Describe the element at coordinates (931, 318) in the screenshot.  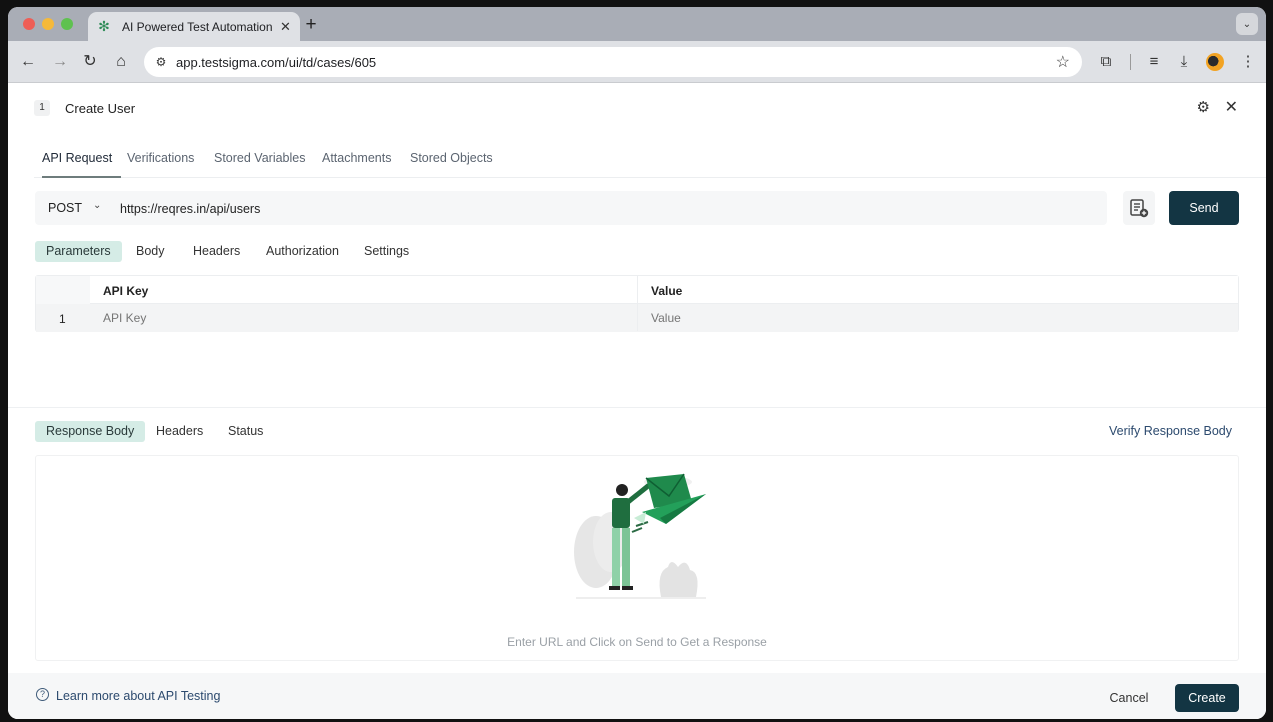
I see `value-input` at that location.